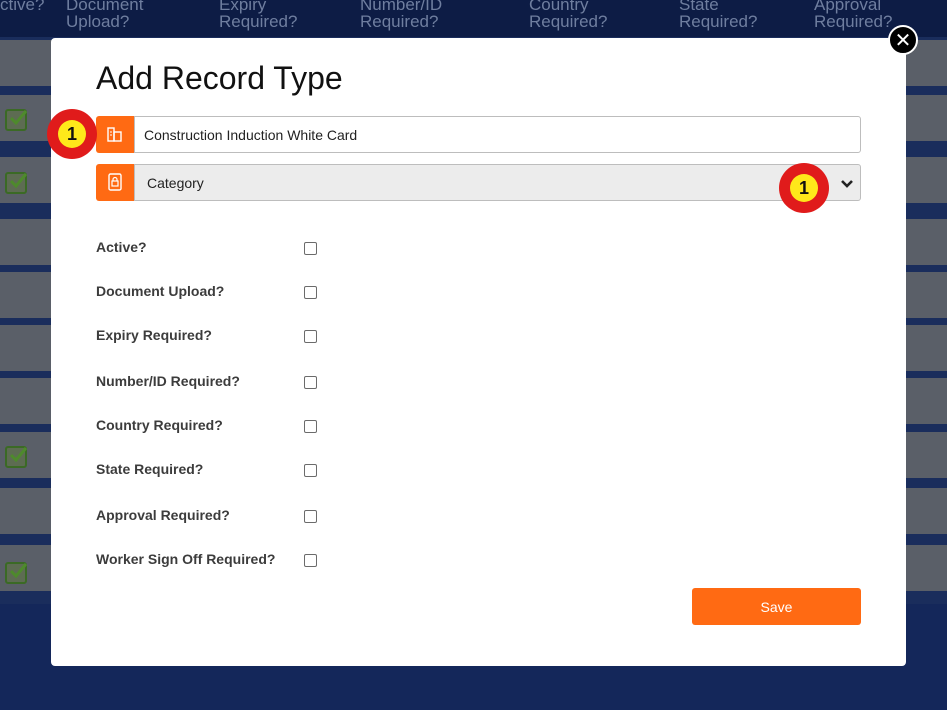 This screenshot has width=947, height=710. Describe the element at coordinates (159, 425) in the screenshot. I see `checkbox-label: Country Required?` at that location.